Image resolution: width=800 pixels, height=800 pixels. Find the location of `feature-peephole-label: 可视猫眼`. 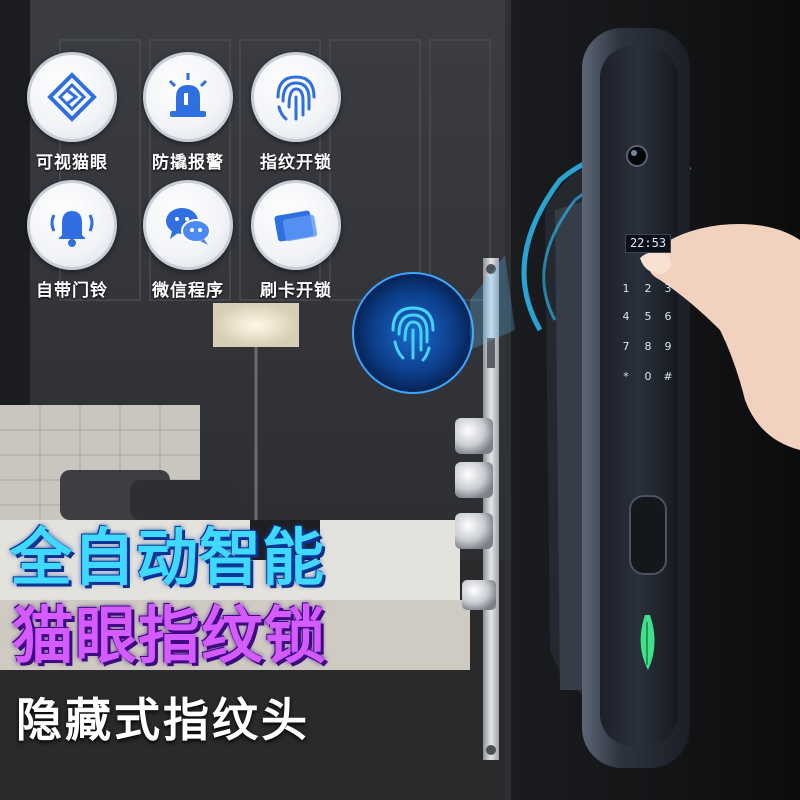

feature-peephole-label: 可视猫眼 is located at coordinates (72, 163).